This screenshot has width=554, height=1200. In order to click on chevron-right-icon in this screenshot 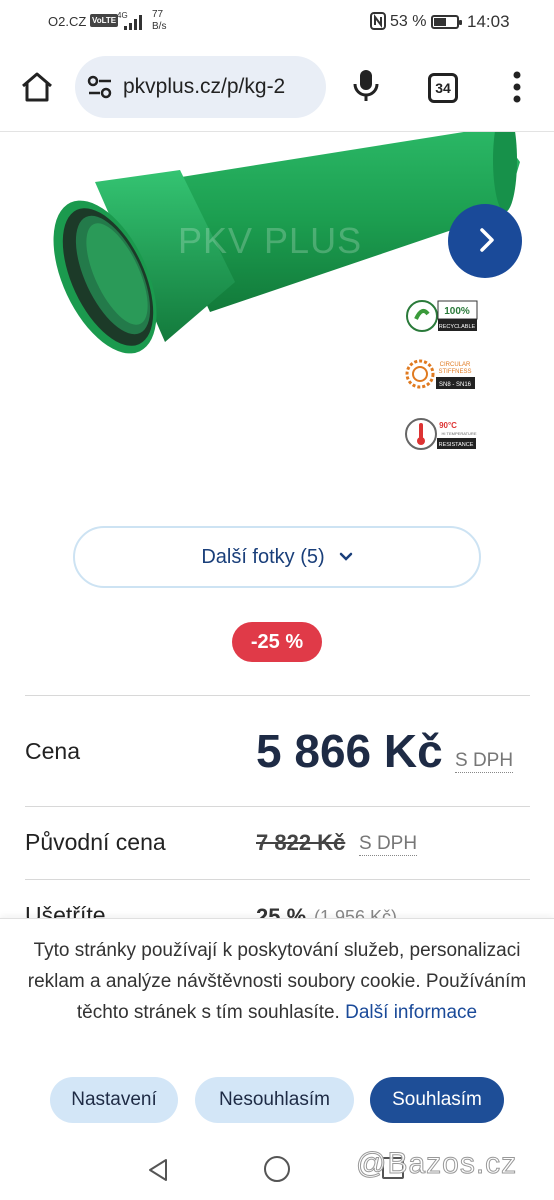, I will do `click(487, 239)`.